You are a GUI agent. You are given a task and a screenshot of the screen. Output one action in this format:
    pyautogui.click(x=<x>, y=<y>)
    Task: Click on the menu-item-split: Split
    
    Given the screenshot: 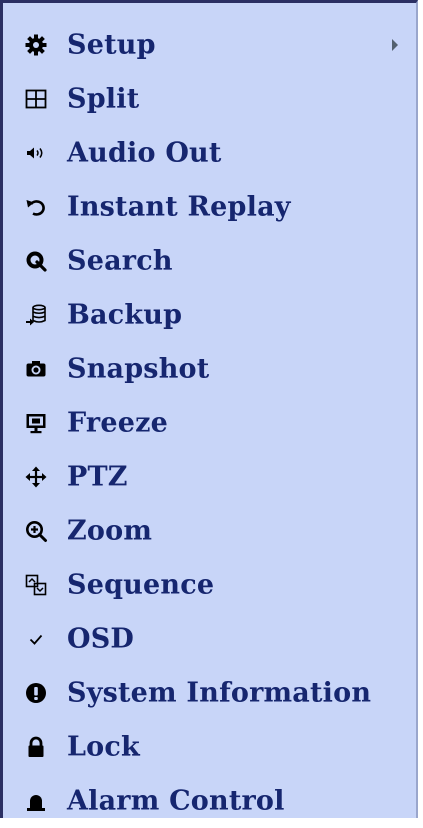 What is the action you would take?
    pyautogui.click(x=209, y=99)
    